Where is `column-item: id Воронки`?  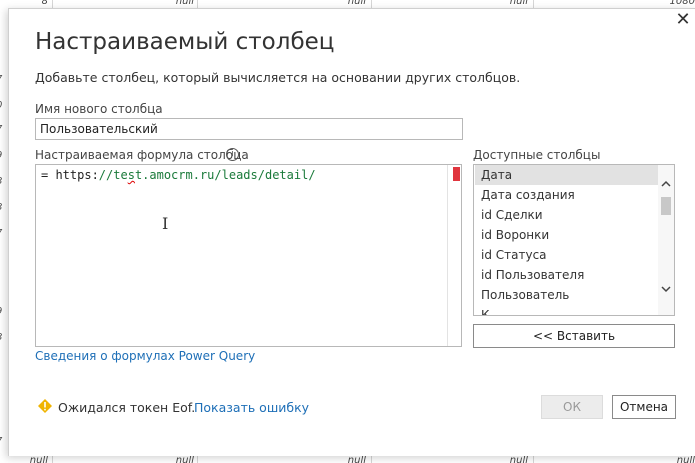 column-item: id Воронки is located at coordinates (569, 235).